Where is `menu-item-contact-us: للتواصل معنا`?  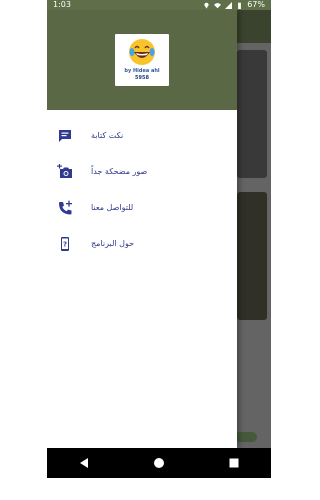
menu-item-contact-us: للتواصل معنا is located at coordinates (142, 210).